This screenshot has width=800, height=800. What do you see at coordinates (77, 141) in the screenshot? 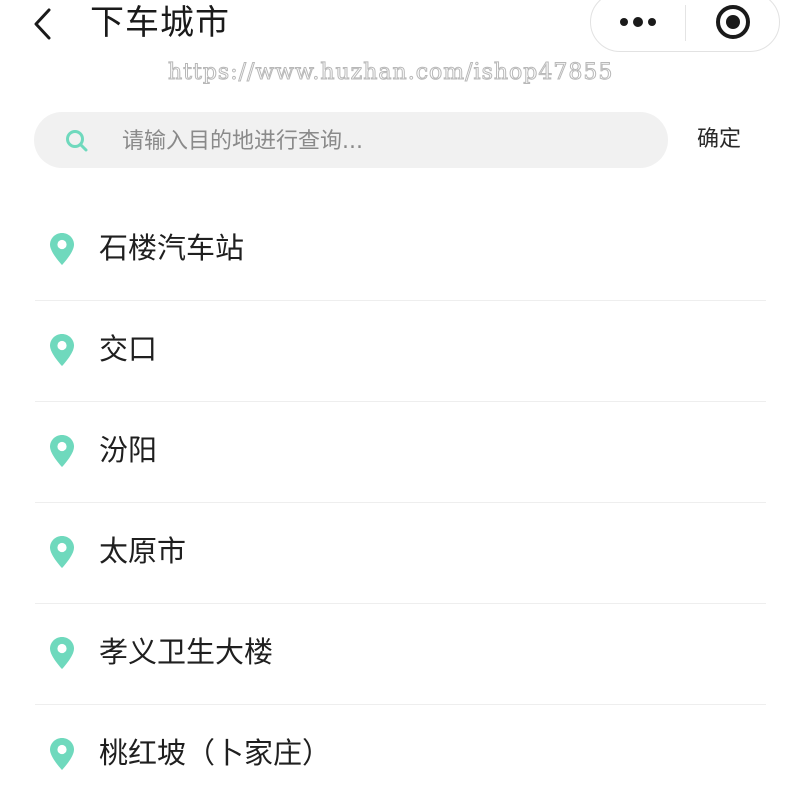
I see `search-icon` at bounding box center [77, 141].